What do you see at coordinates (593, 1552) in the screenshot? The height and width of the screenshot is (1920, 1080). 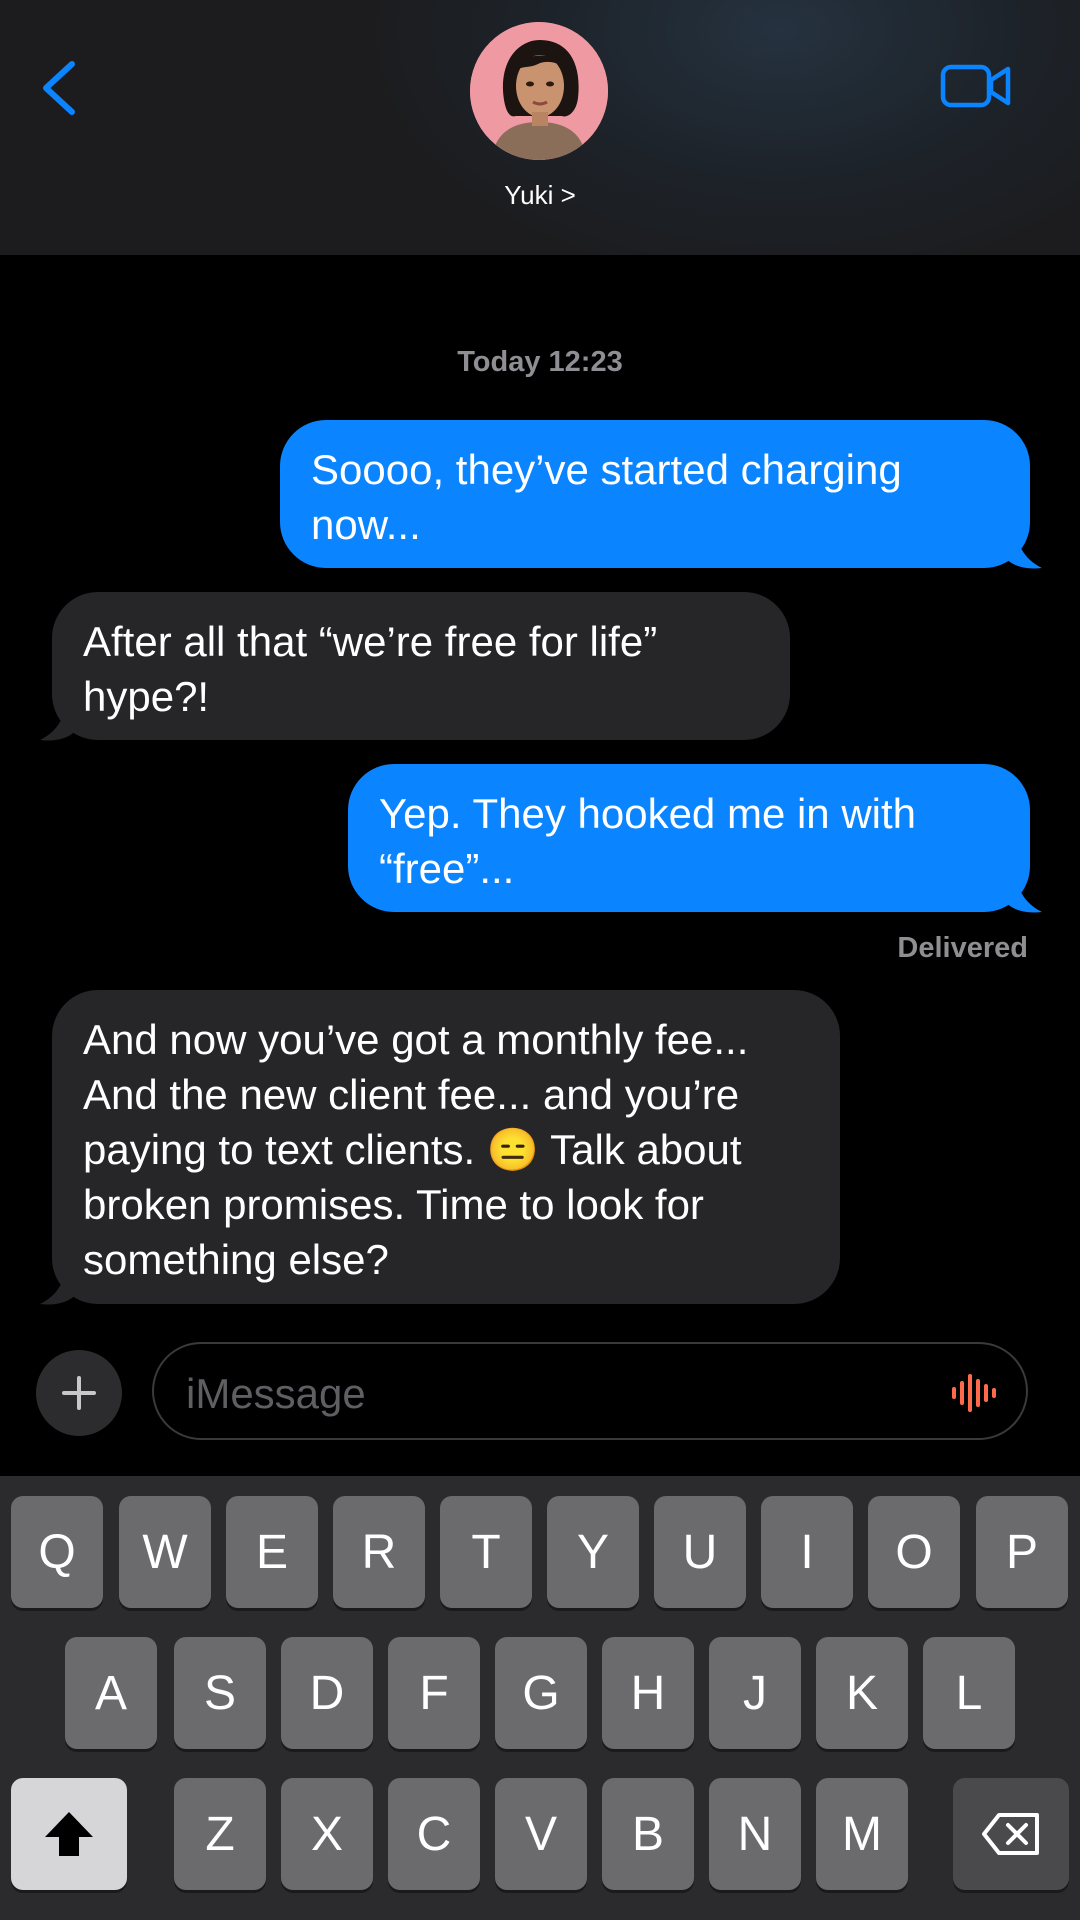 I see `key-y: Y` at bounding box center [593, 1552].